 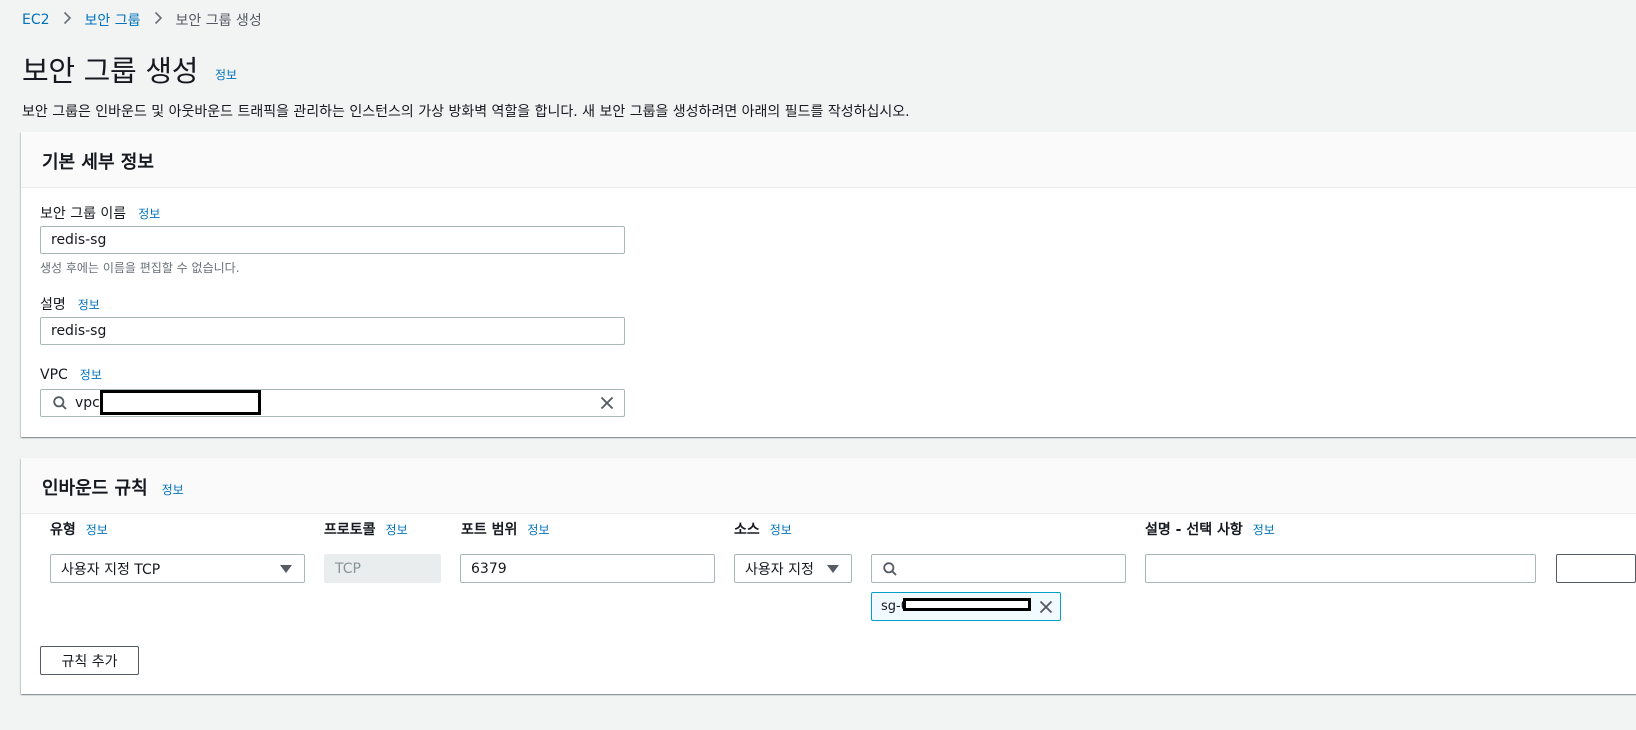 I want to click on description-label-text: 설명, so click(x=53, y=305).